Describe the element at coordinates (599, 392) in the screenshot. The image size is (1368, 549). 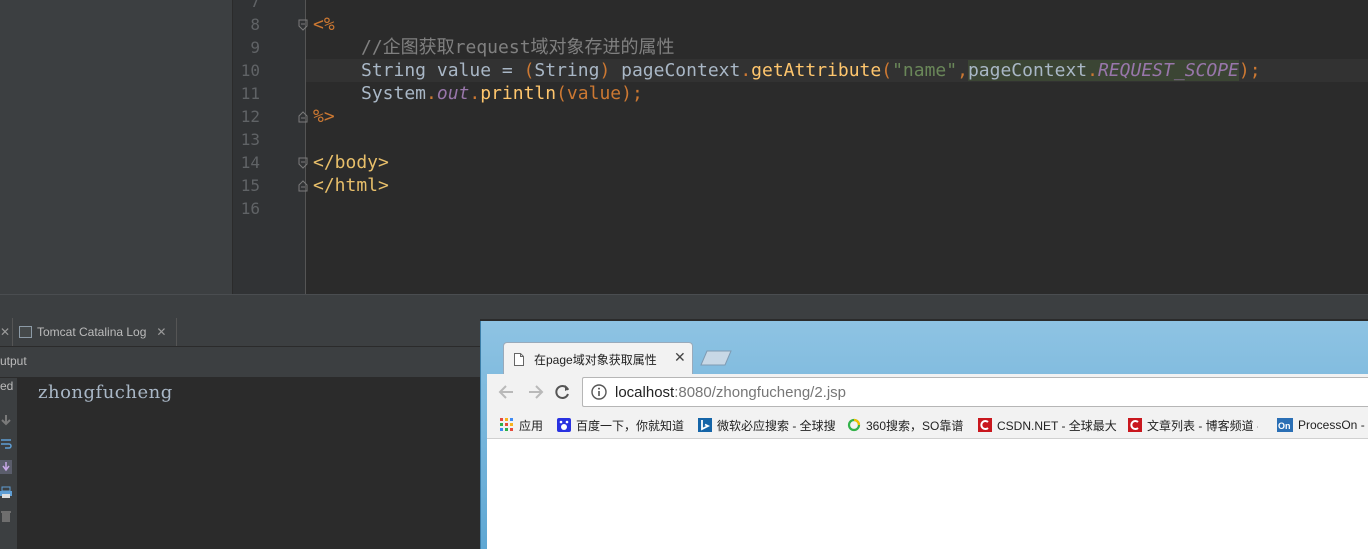
I see `info-icon` at that location.